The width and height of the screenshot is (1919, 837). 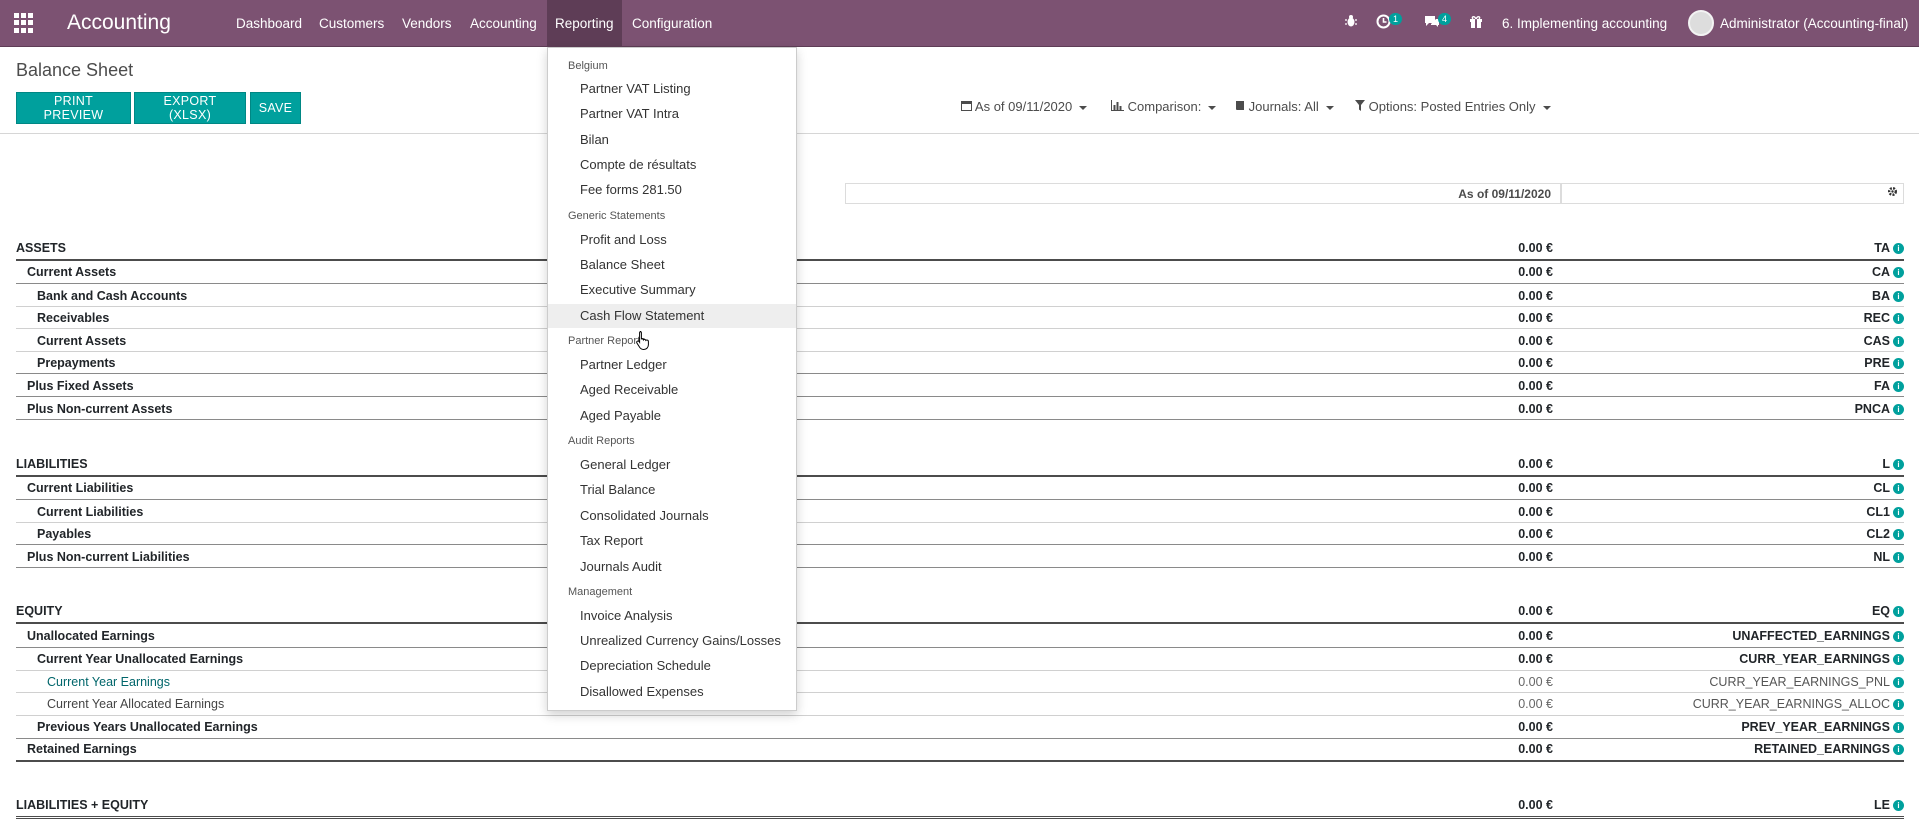 I want to click on dropdown-item: Tax Report, so click(x=672, y=541).